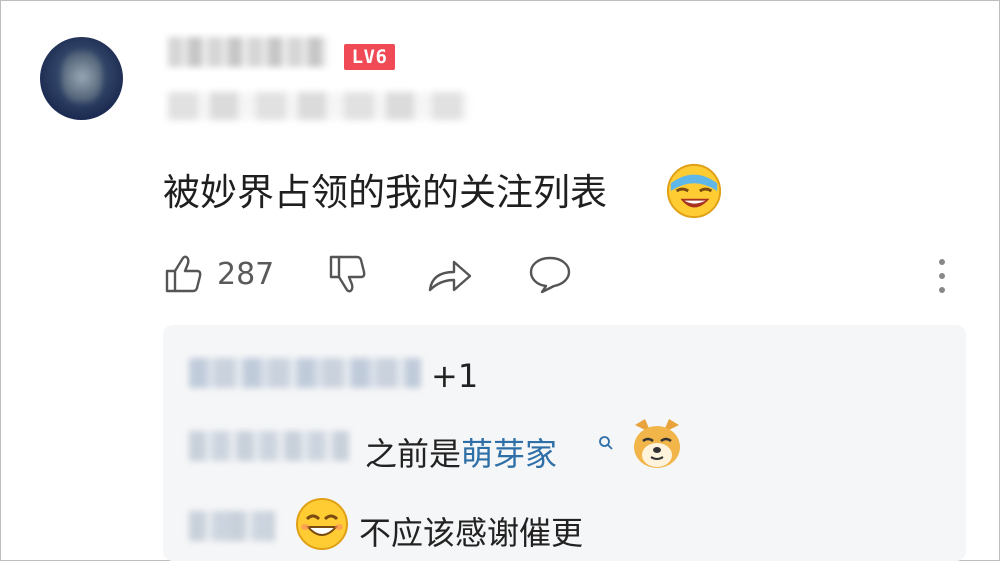 This screenshot has width=1000, height=561. Describe the element at coordinates (248, 52) in the screenshot. I see `username-blurred` at that location.